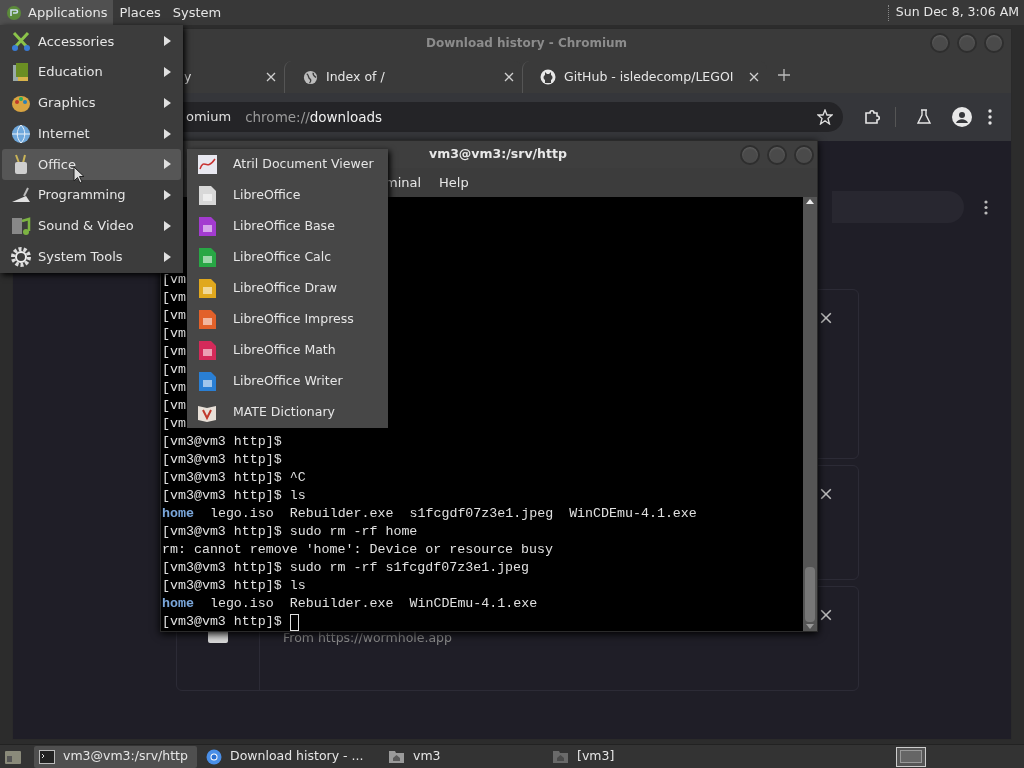  Describe the element at coordinates (911, 756) in the screenshot. I see `workspace-switcher` at that location.